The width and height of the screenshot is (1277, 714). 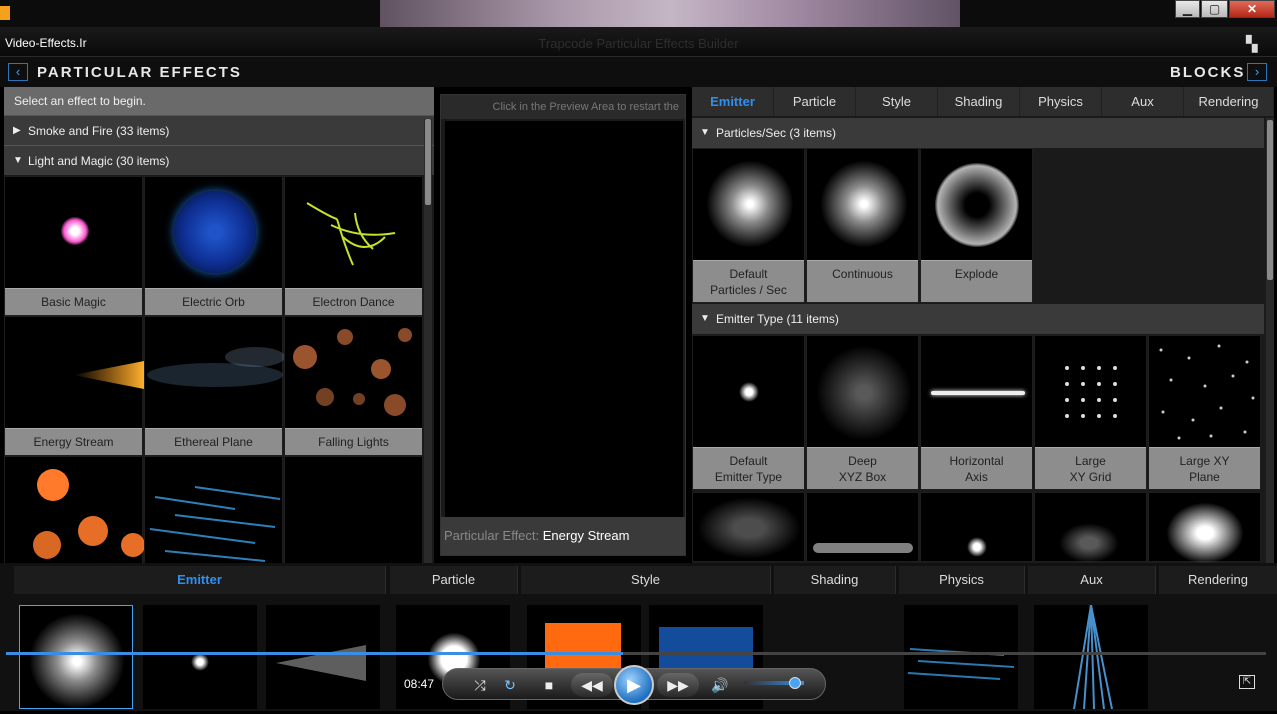 I want to click on effect-thumbnail-blue-streaks, so click(x=213, y=509).